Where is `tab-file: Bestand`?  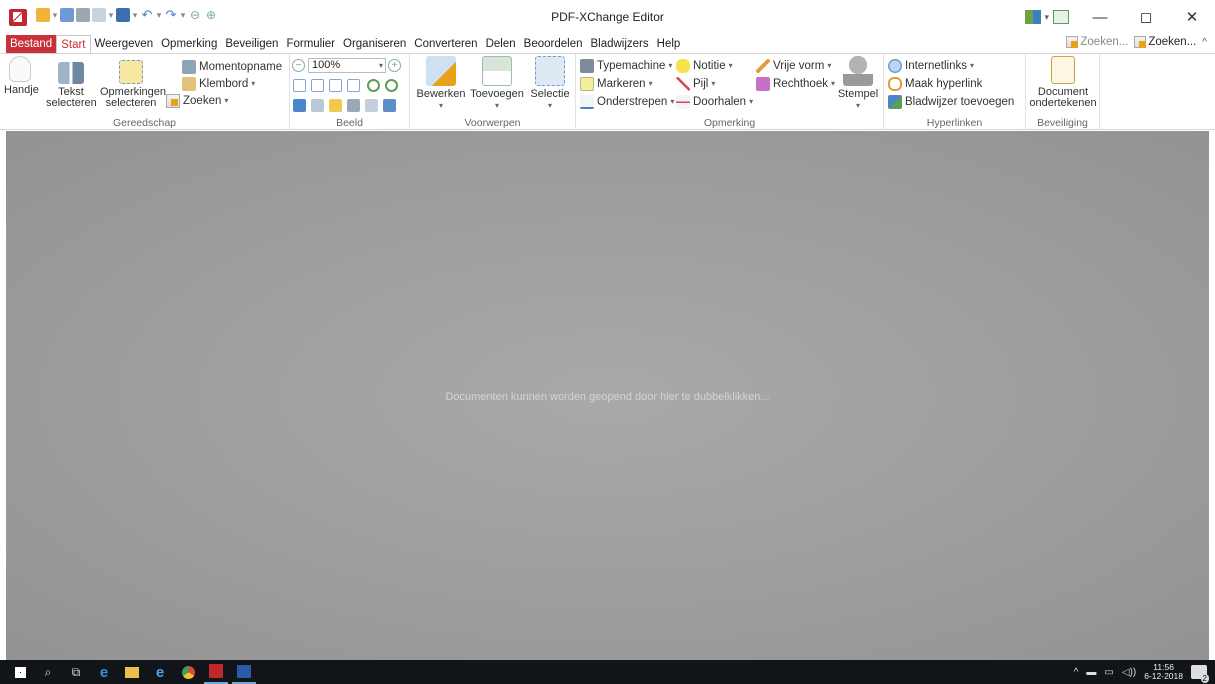
tab-file: Bestand is located at coordinates (31, 44).